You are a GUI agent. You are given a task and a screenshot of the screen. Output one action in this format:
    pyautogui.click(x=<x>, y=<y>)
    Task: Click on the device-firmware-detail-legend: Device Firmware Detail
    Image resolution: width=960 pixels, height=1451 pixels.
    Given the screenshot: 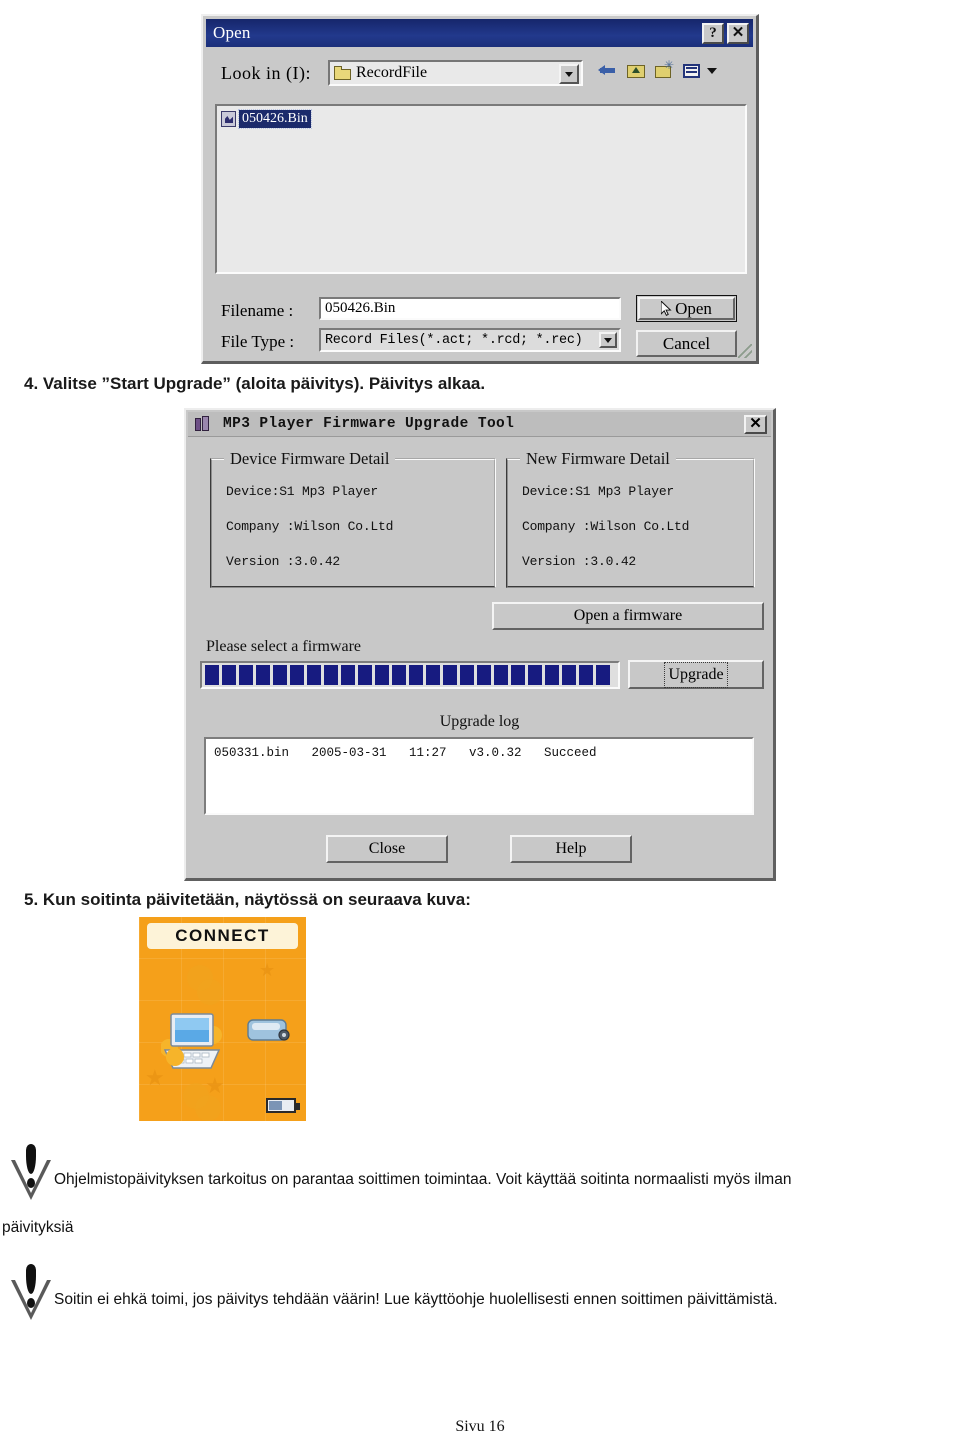 What is the action you would take?
    pyautogui.click(x=310, y=459)
    